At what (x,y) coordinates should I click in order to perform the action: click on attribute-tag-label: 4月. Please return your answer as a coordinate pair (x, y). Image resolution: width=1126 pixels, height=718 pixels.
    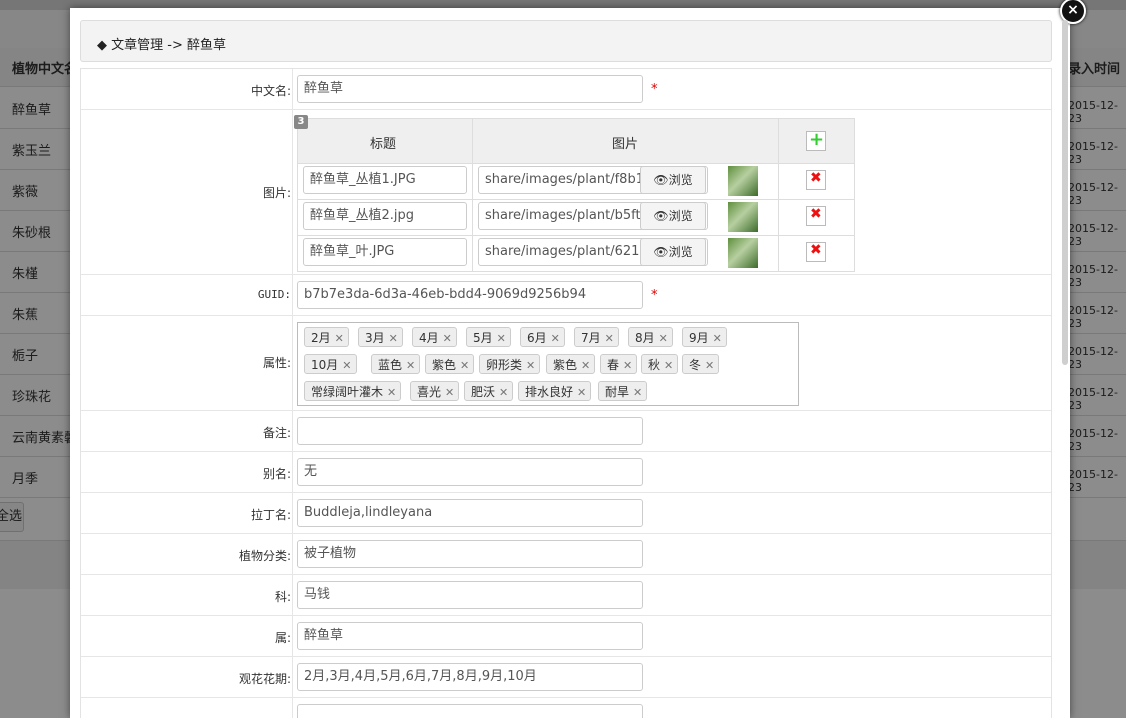
    Looking at the image, I should click on (429, 338).